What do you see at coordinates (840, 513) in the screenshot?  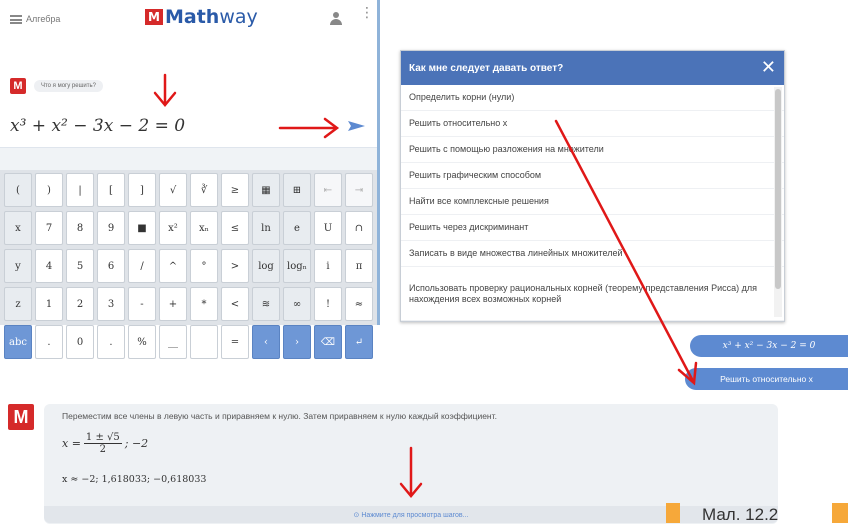 I see `caption-marker-right` at bounding box center [840, 513].